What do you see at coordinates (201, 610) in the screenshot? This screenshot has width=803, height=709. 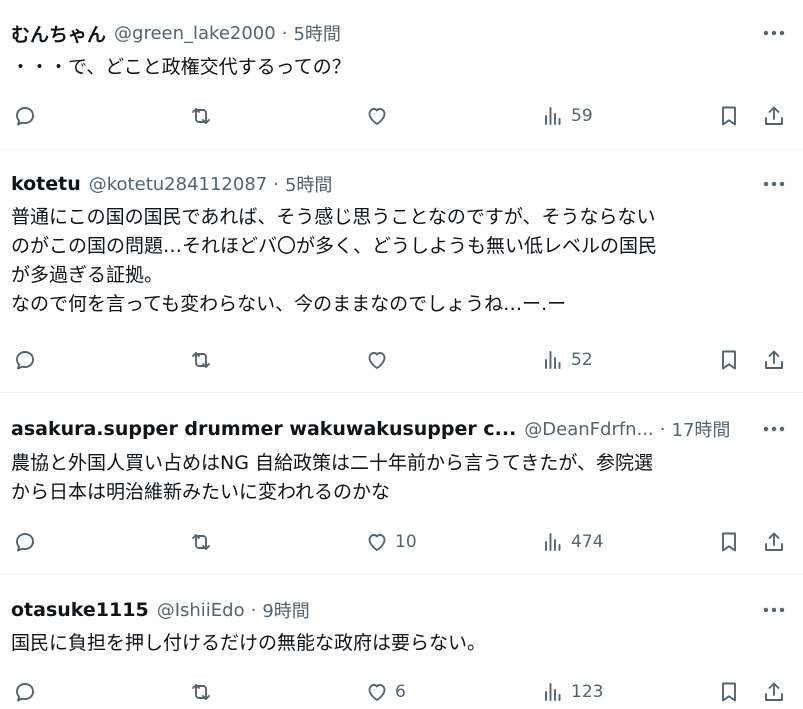 I see `author-handle: @IshiiEdo` at bounding box center [201, 610].